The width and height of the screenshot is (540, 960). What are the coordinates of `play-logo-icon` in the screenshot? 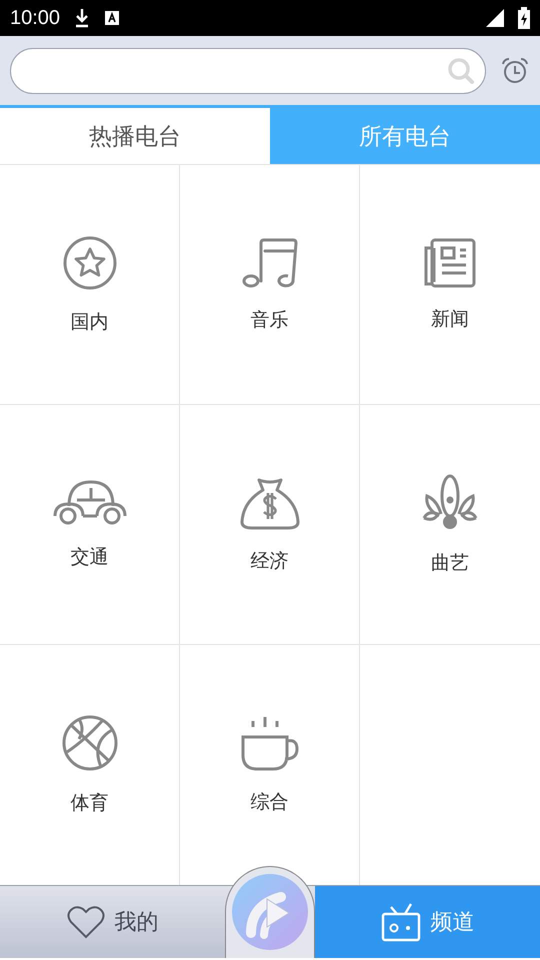 It's located at (270, 912).